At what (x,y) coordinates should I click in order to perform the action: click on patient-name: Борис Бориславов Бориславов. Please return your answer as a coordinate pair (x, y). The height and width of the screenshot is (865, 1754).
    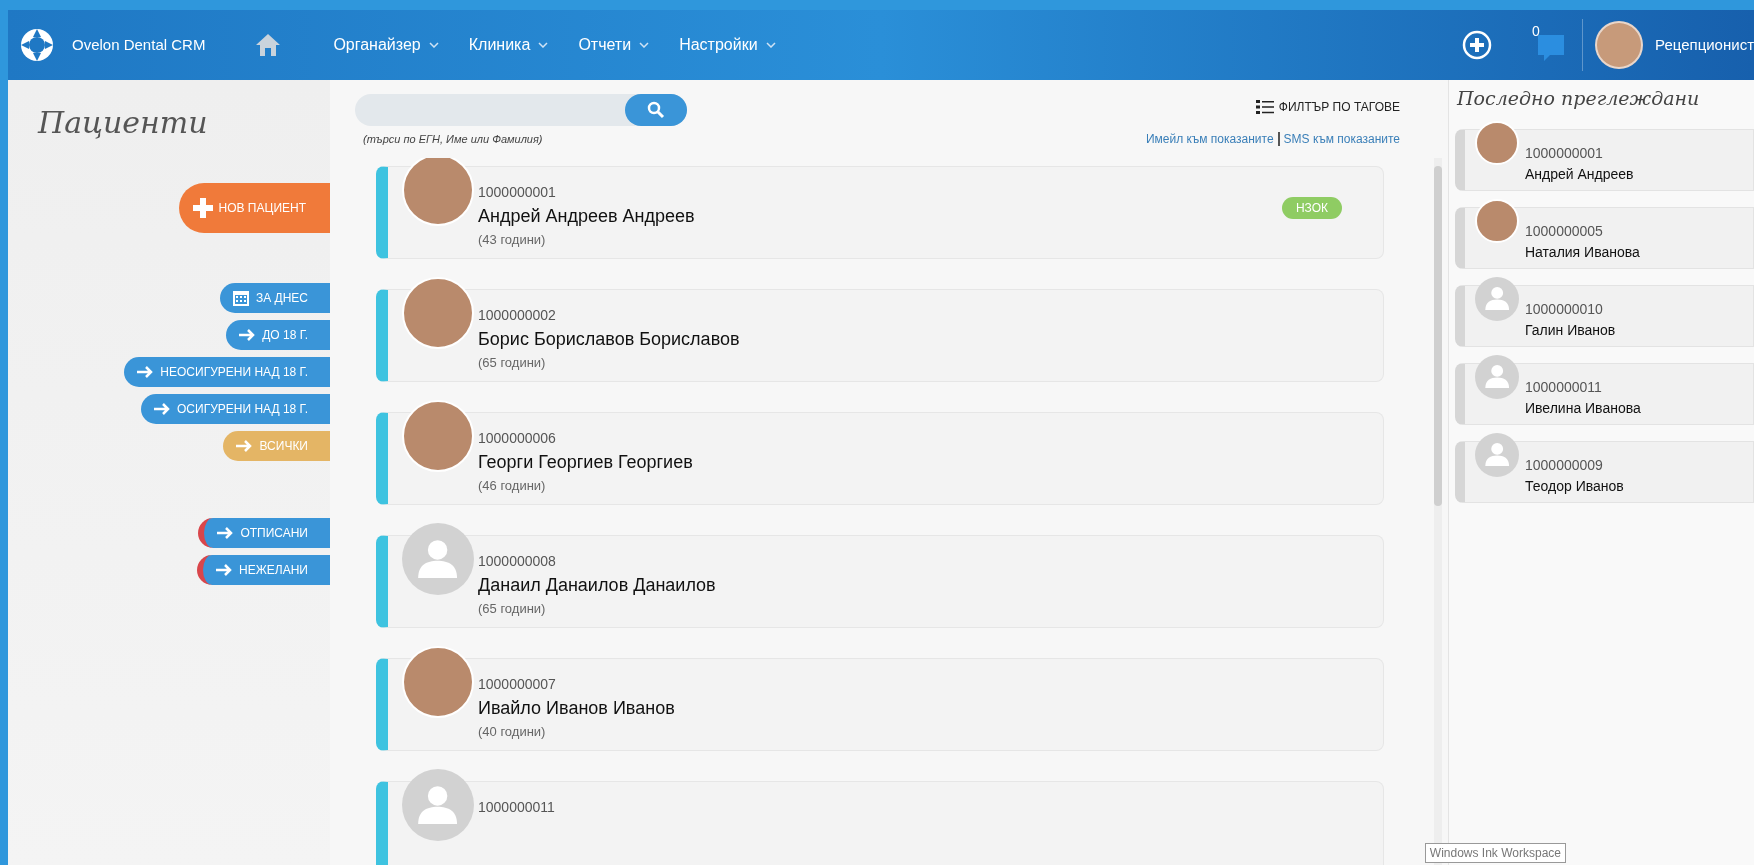
    Looking at the image, I should click on (609, 339).